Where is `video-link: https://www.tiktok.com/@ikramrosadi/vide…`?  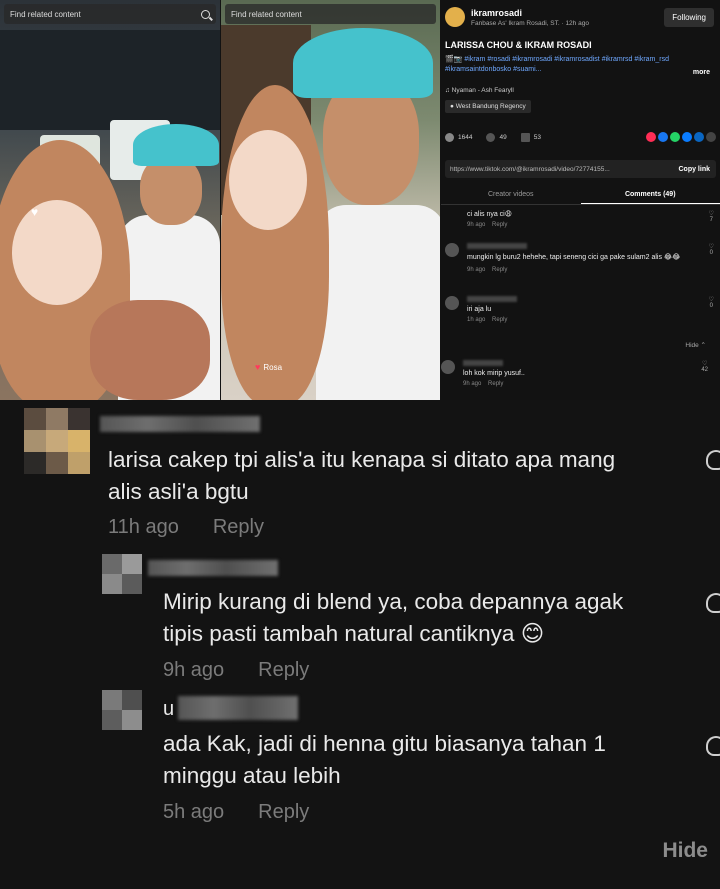 video-link: https://www.tiktok.com/@ikramrosadi/vide… is located at coordinates (558, 169).